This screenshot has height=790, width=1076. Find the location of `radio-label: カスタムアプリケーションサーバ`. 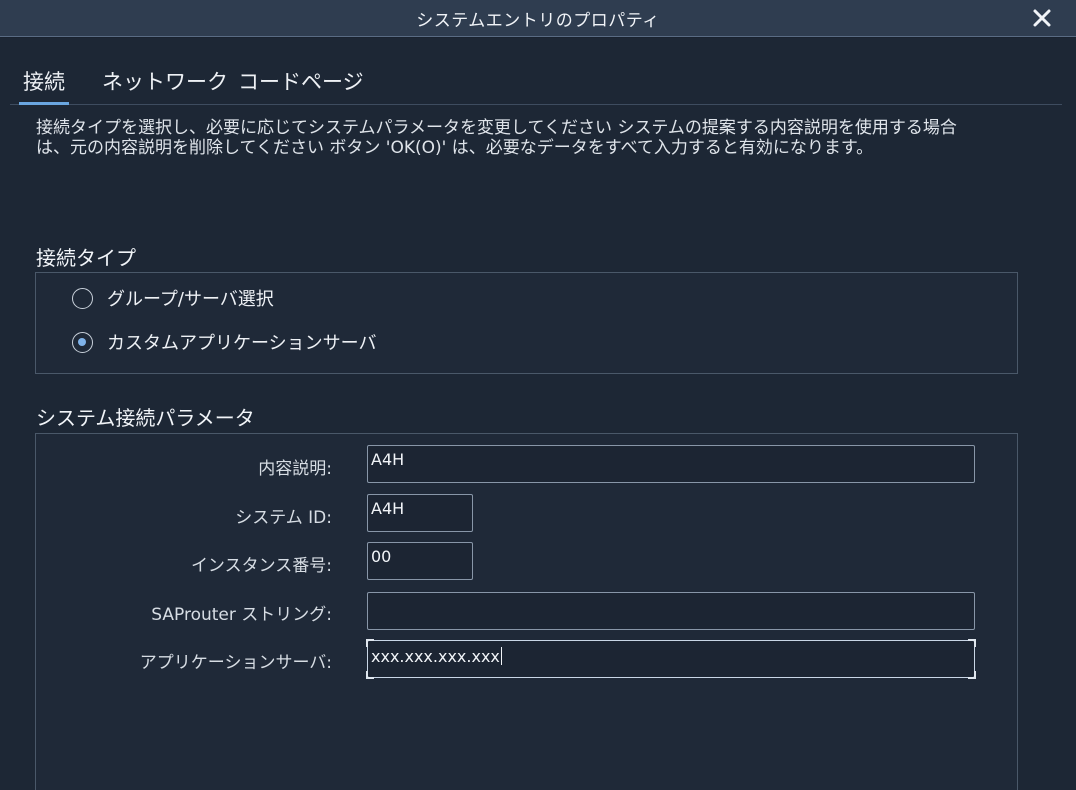

radio-label: カスタムアプリケーションサーバ is located at coordinates (242, 343).